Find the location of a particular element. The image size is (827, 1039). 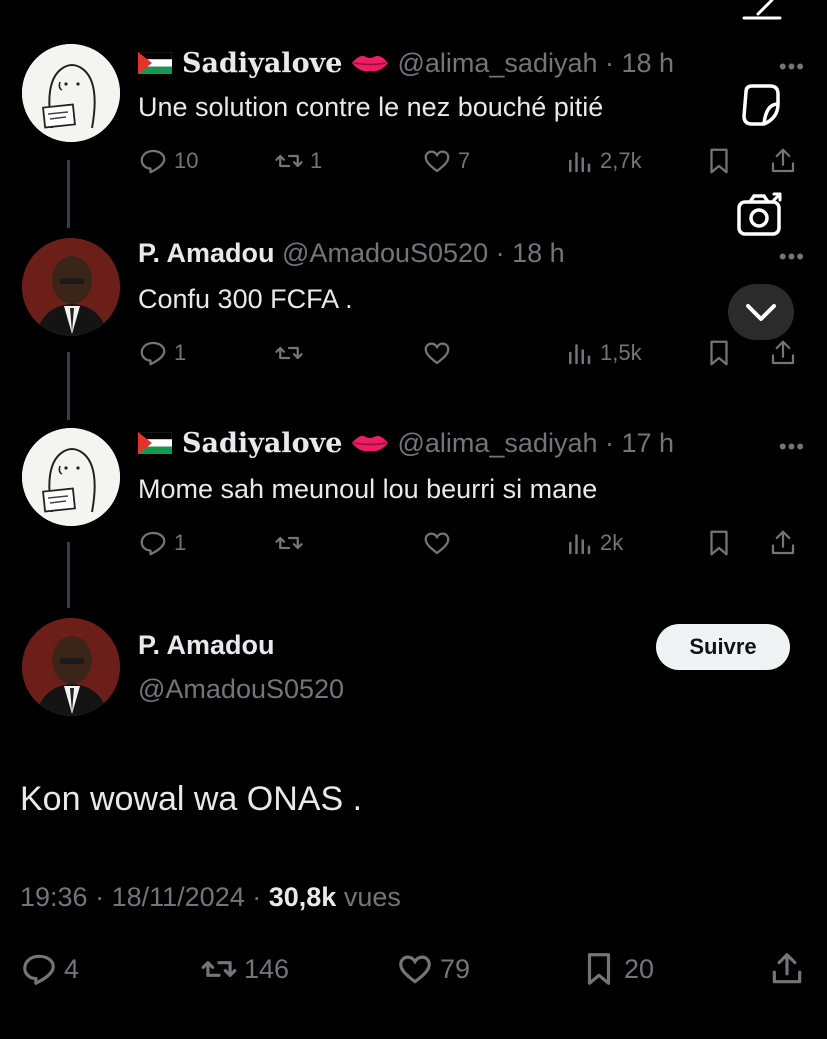

tweet-meta: 19:36 · 18/11/2024 · 30,8k vues is located at coordinates (210, 897).